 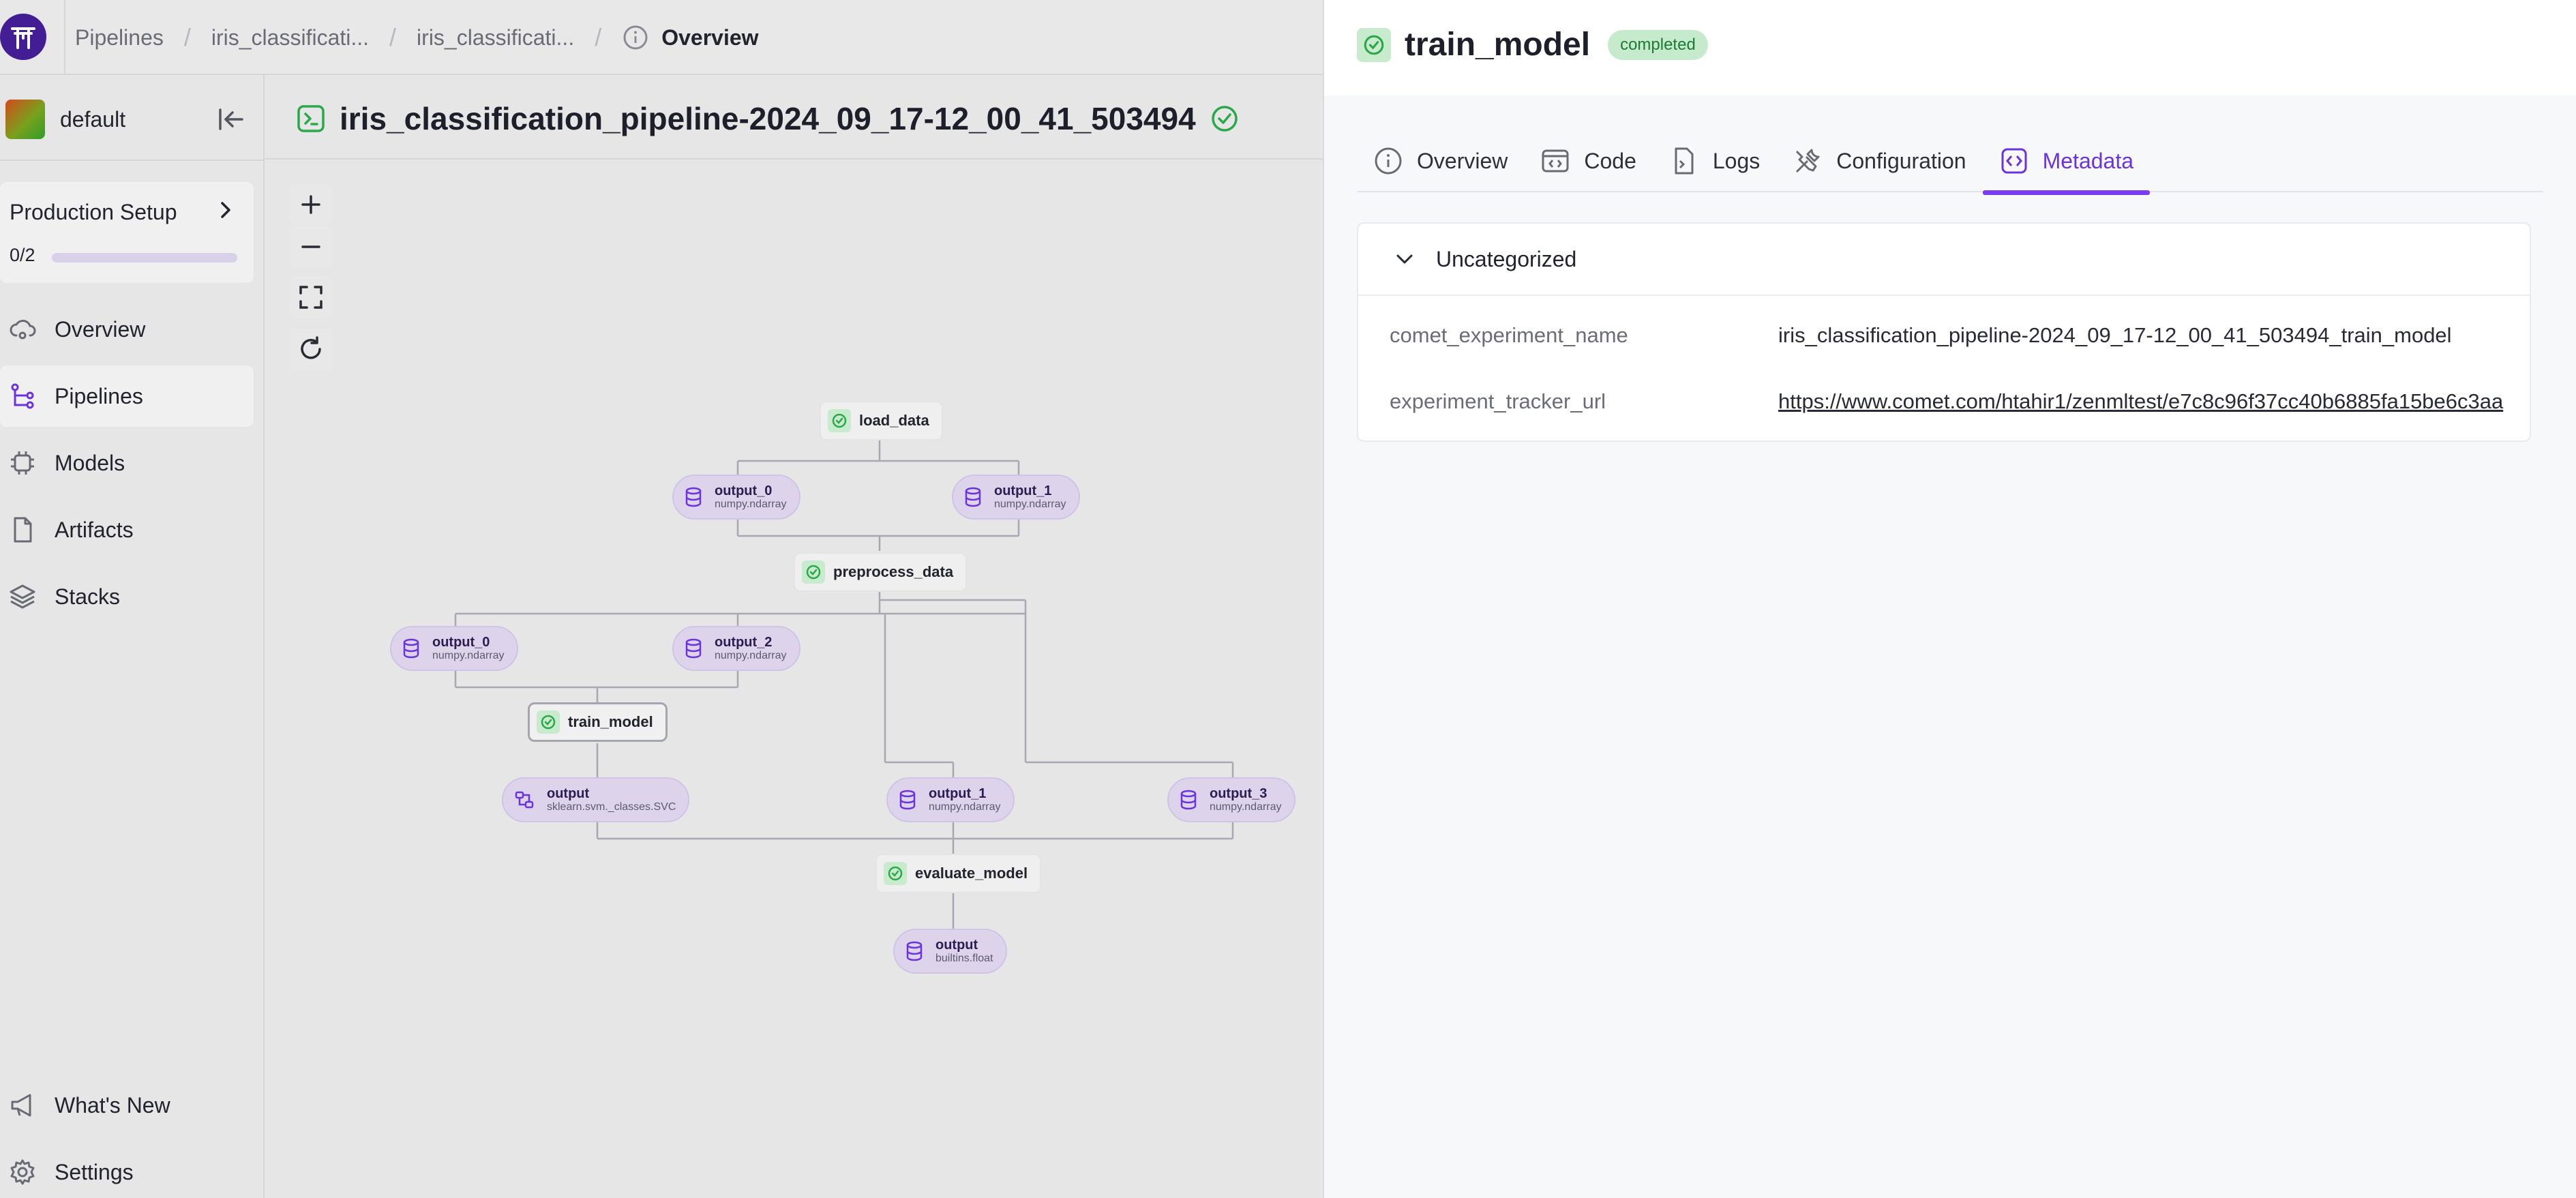 I want to click on workspace-divider, so click(x=132, y=160).